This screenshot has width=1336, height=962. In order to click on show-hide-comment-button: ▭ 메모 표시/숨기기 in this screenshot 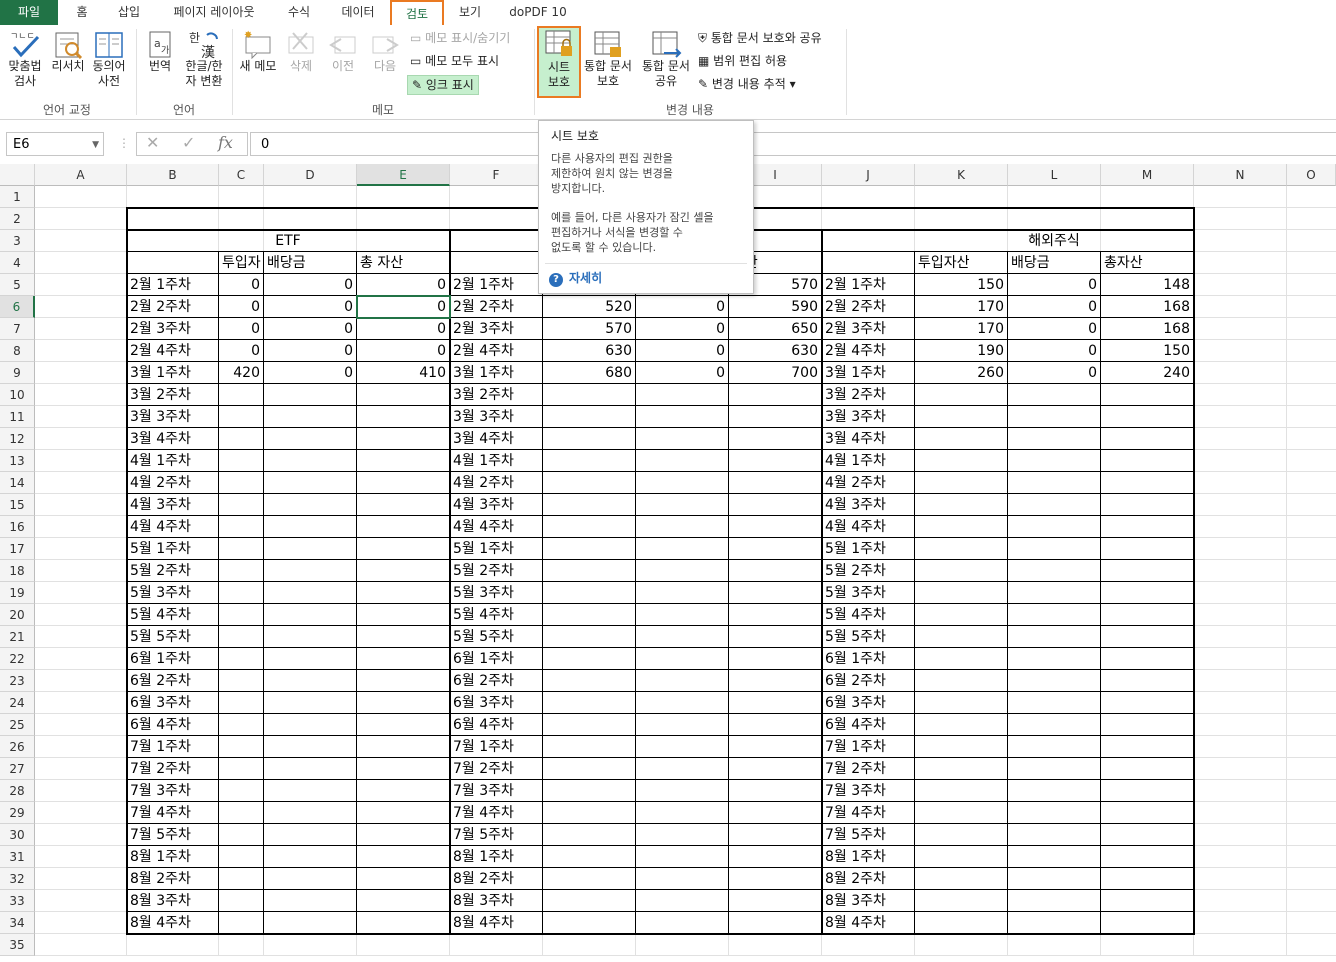, I will do `click(460, 38)`.